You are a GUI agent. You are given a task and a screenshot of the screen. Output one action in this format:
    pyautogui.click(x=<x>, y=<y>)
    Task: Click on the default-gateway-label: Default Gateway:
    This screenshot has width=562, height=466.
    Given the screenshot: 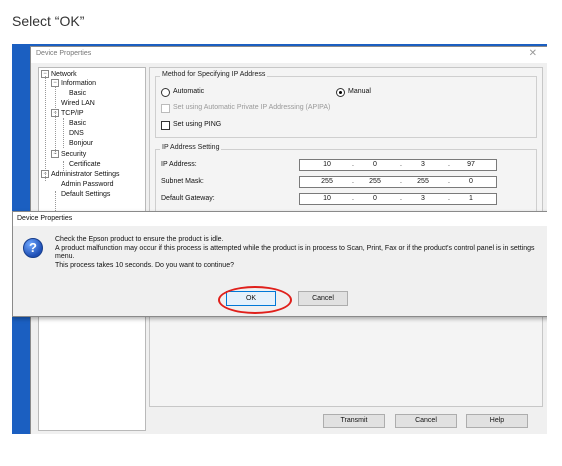 What is the action you would take?
    pyautogui.click(x=188, y=198)
    